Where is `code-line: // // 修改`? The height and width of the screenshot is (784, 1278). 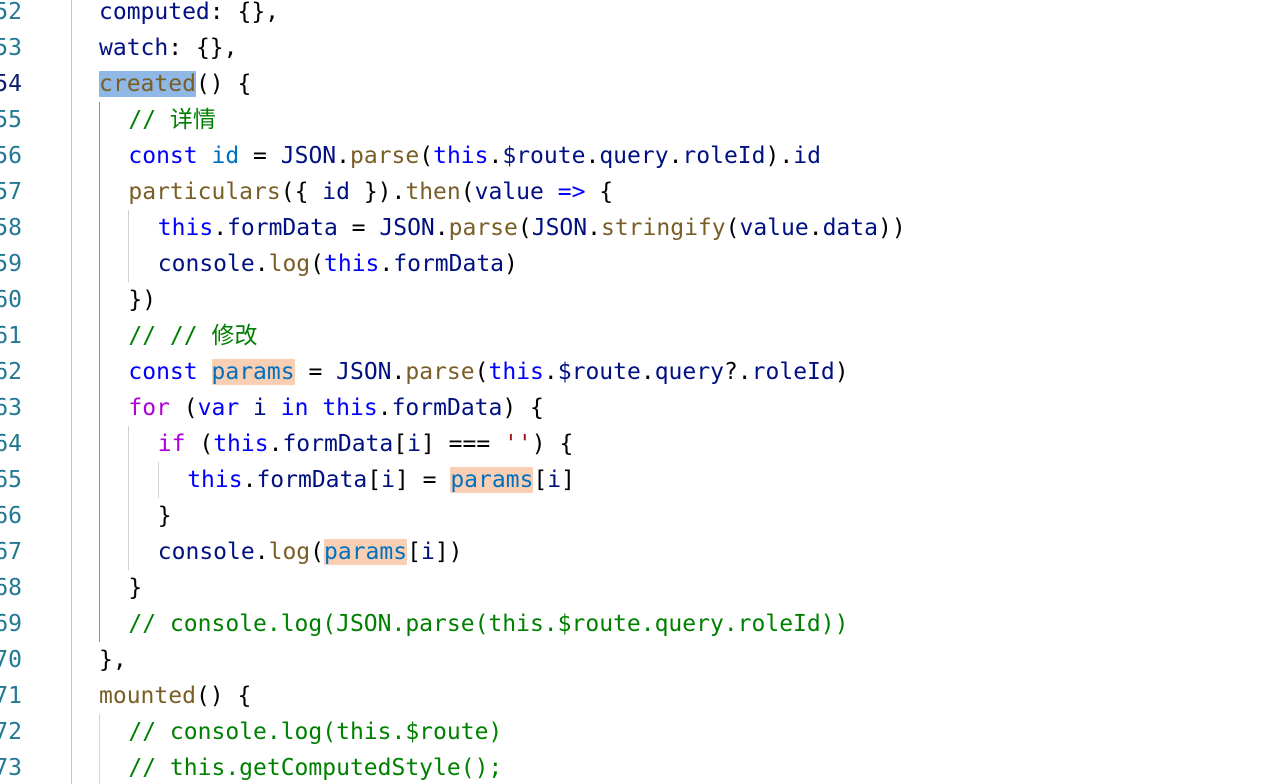
code-line: // // 修改 is located at coordinates (192, 336).